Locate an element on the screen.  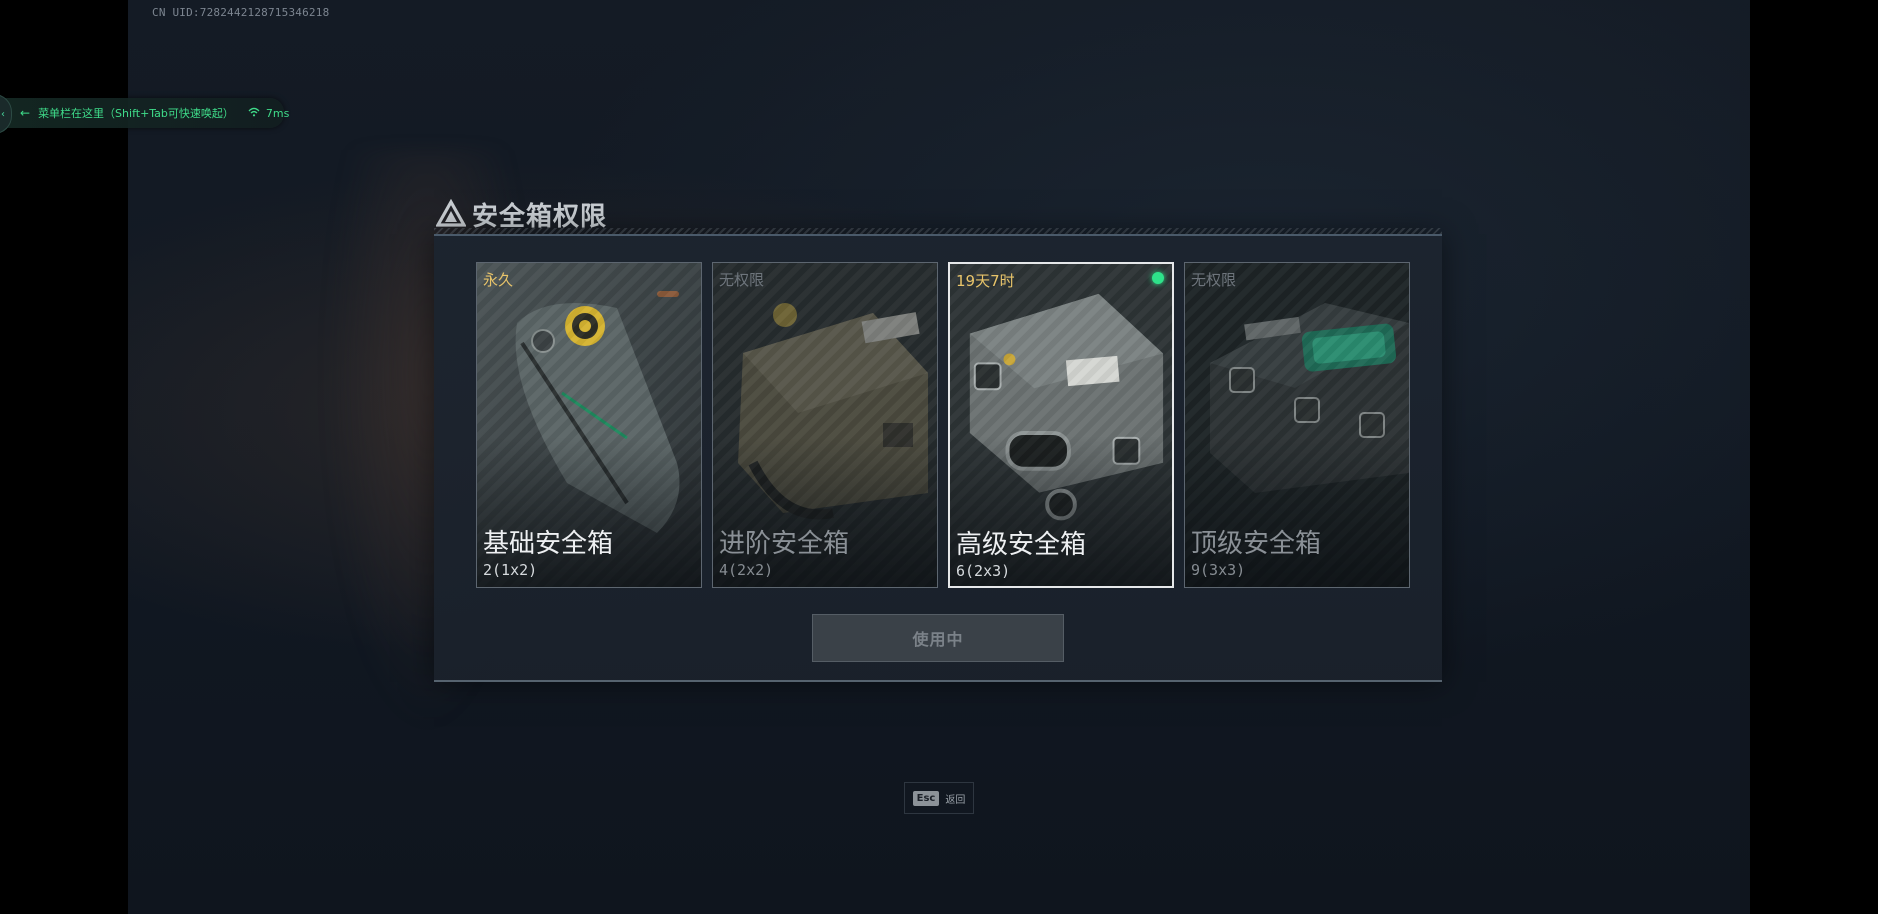
menu-hint-text: 菜单栏在这里（Shift+Tab可快速唤起） is located at coordinates (136, 113).